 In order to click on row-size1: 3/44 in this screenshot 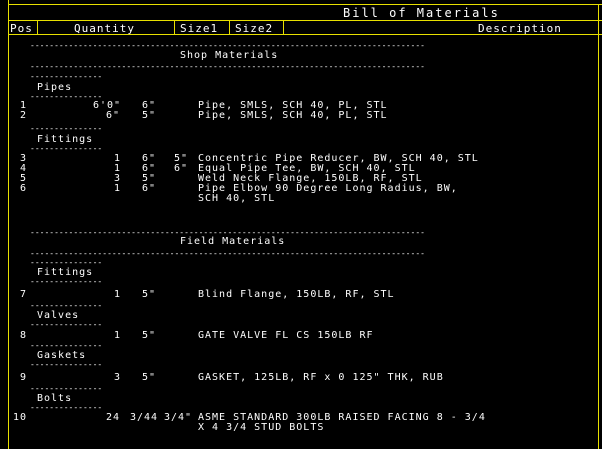, I will do `click(144, 417)`.